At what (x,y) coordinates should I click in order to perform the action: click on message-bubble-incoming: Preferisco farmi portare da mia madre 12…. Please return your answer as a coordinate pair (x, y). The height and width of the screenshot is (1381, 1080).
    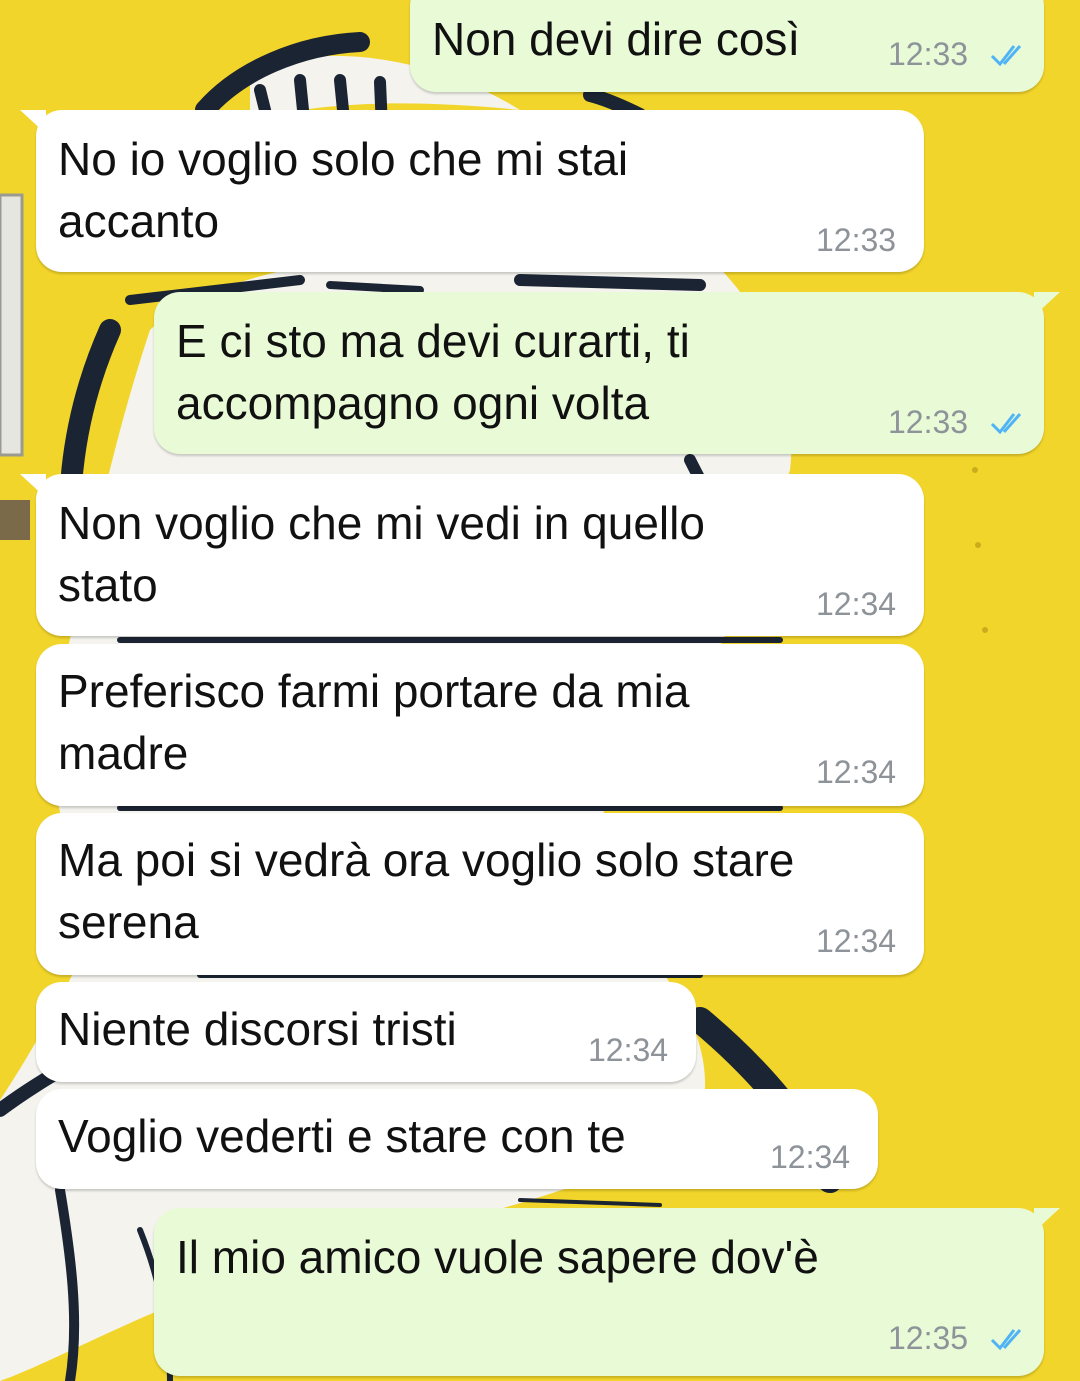
    Looking at the image, I should click on (480, 725).